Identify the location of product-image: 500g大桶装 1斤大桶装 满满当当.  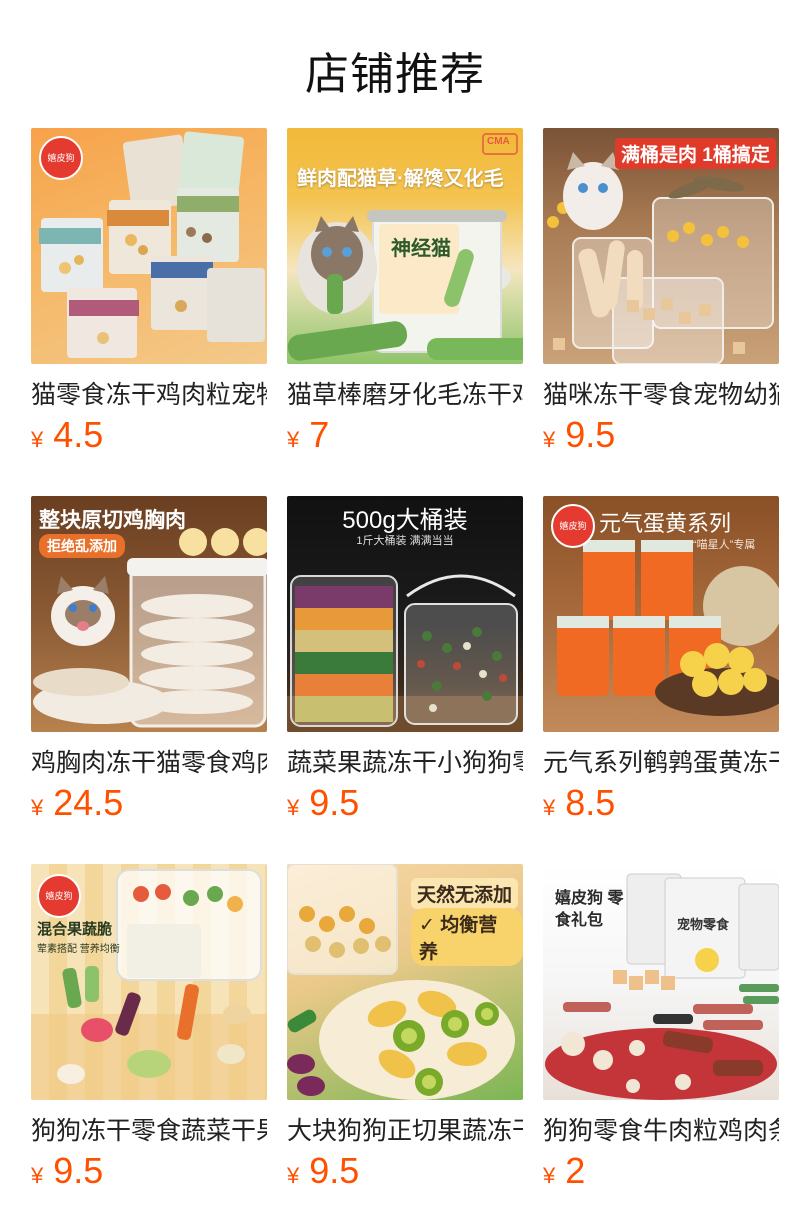
(405, 614).